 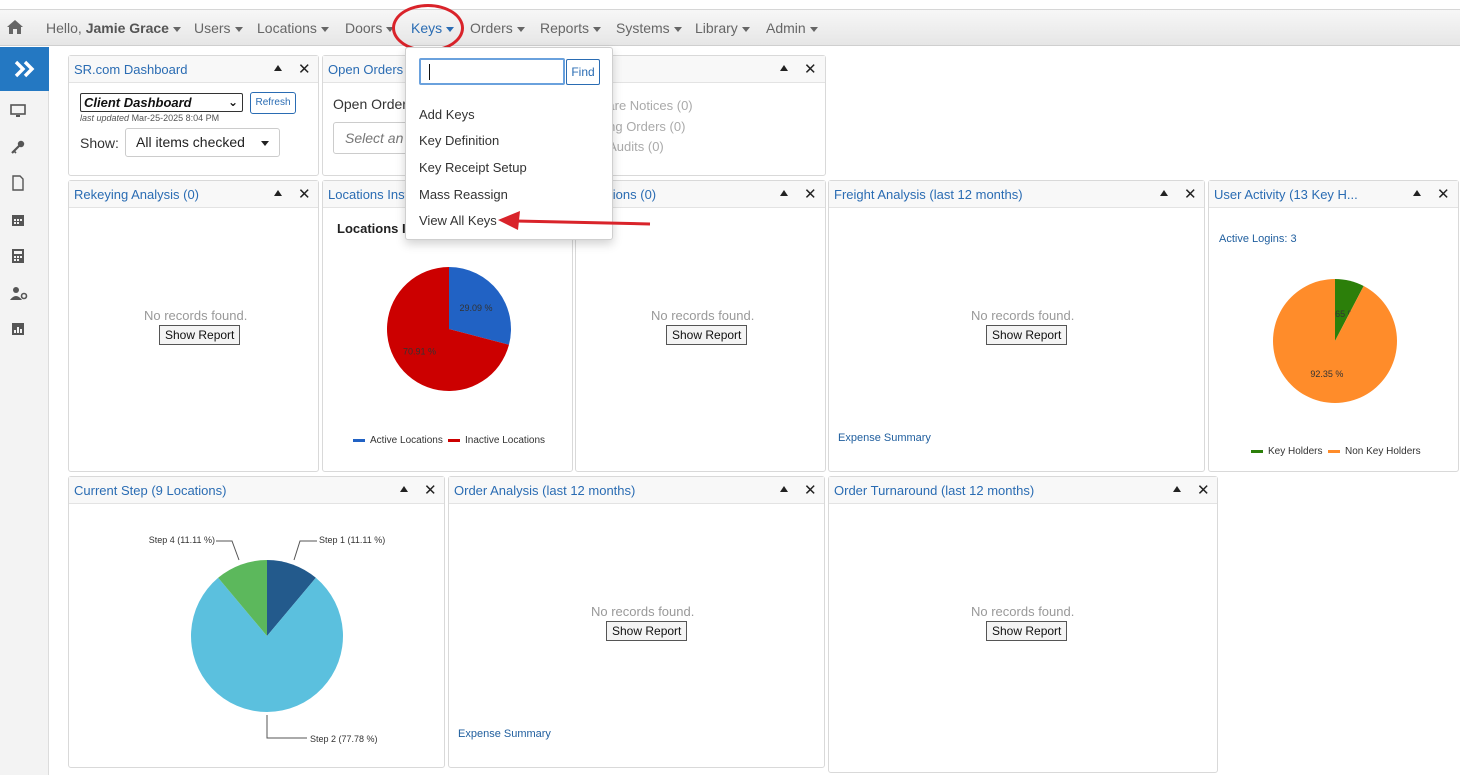 I want to click on last-updated-value: Mar-25-2025 8:04 PM, so click(x=175, y=118).